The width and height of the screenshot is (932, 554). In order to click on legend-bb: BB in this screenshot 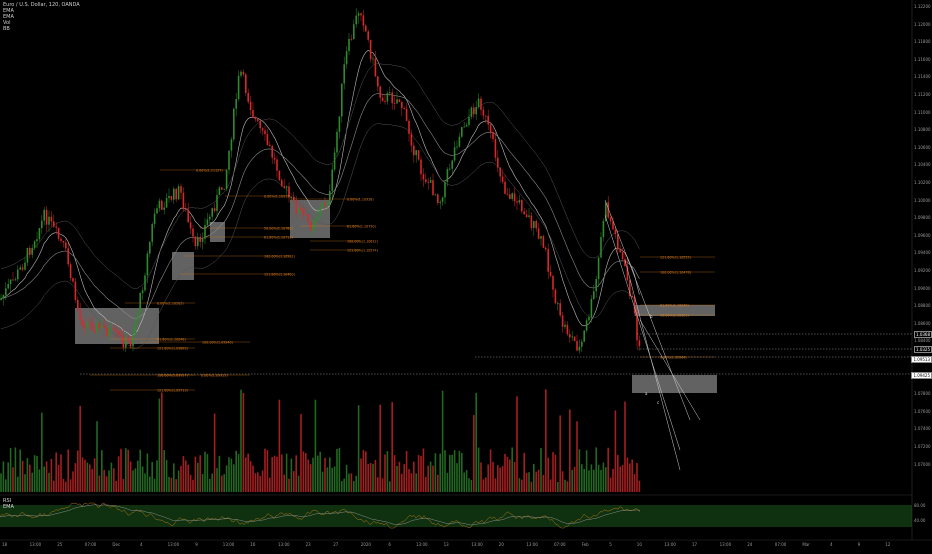, I will do `click(41, 29)`.